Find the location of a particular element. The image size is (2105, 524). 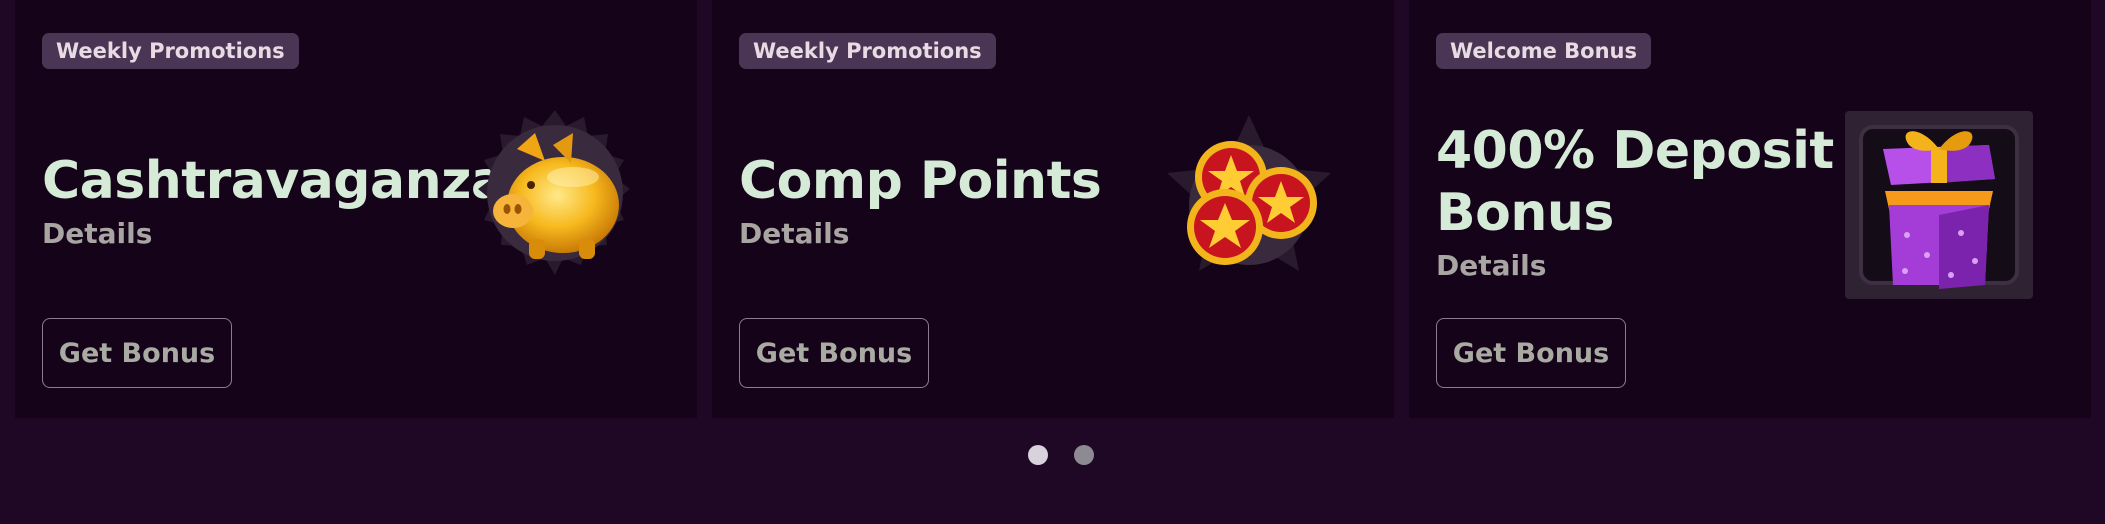

promotion-title: Comp Points is located at coordinates (920, 181).